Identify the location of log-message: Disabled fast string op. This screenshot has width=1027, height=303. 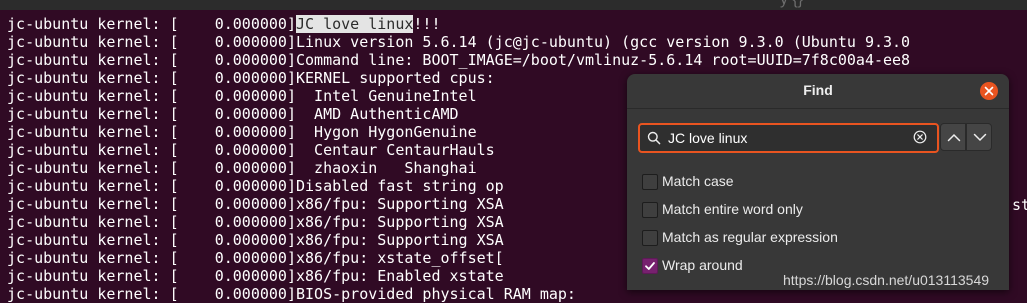
(400, 186).